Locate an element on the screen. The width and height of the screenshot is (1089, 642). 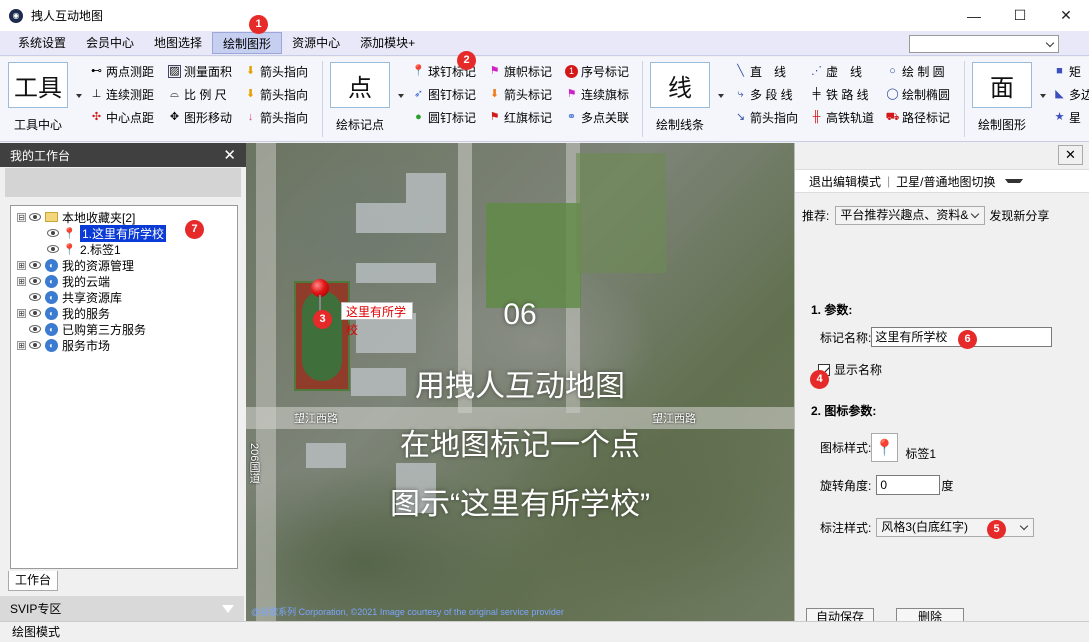
menu-member-center: 会员中心 is located at coordinates (110, 43).